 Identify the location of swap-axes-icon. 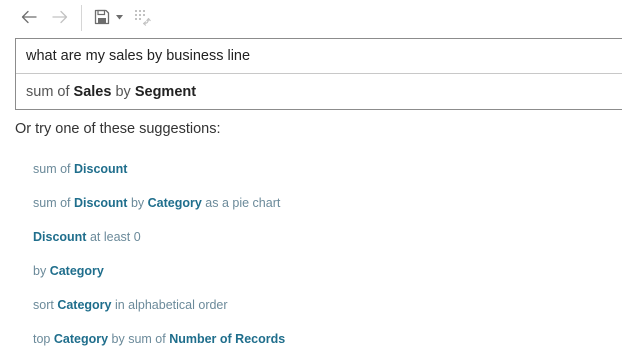
(143, 18).